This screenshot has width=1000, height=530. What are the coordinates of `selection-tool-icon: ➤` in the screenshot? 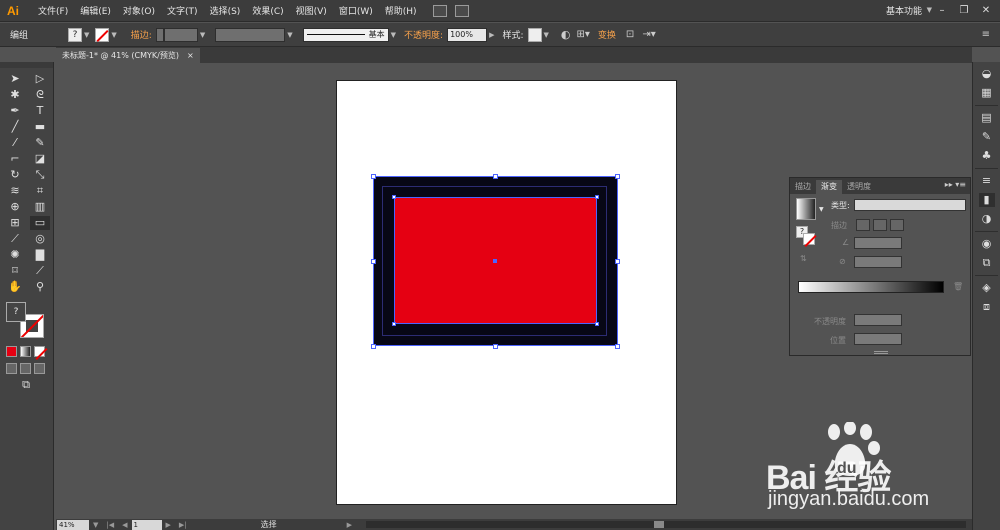 It's located at (15, 79).